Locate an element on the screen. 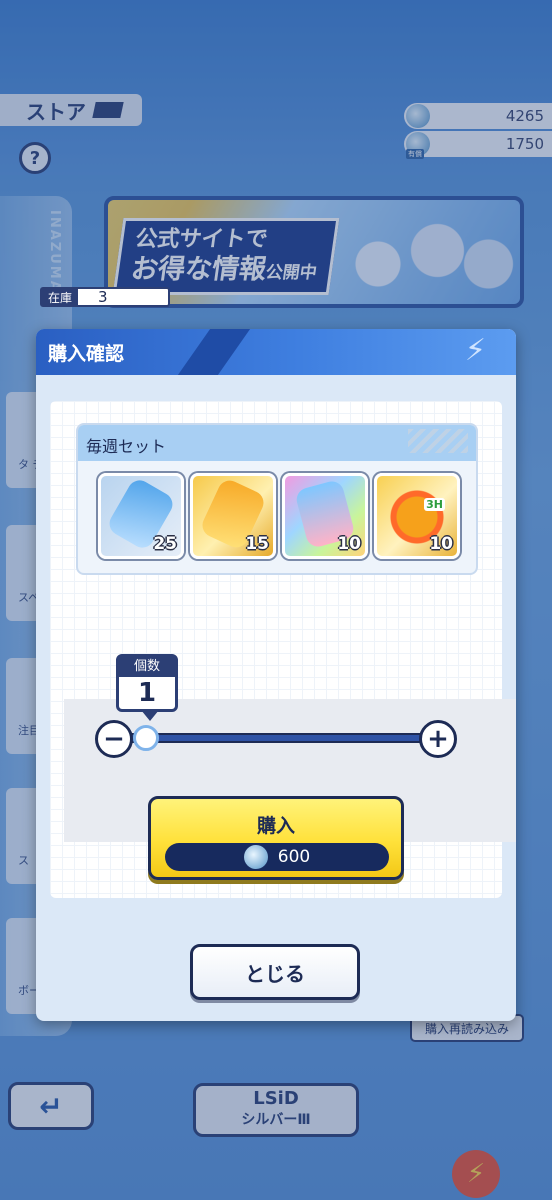  price-value: 600 is located at coordinates (294, 857).